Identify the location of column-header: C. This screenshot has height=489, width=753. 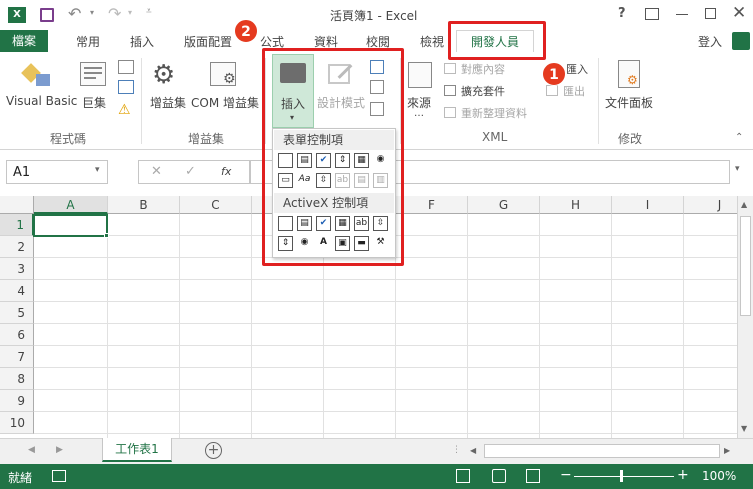
(216, 205).